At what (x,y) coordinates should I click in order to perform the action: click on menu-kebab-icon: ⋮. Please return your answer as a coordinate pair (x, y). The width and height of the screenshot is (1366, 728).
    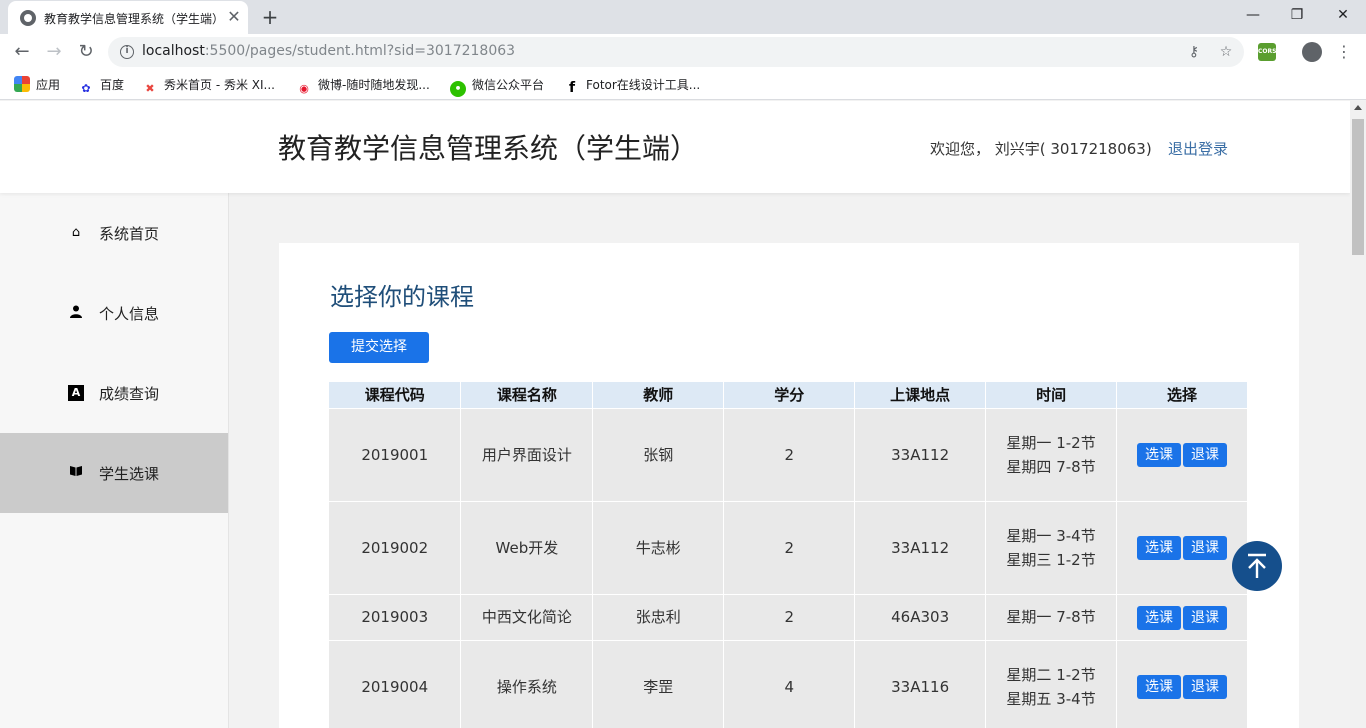
    Looking at the image, I should click on (1344, 52).